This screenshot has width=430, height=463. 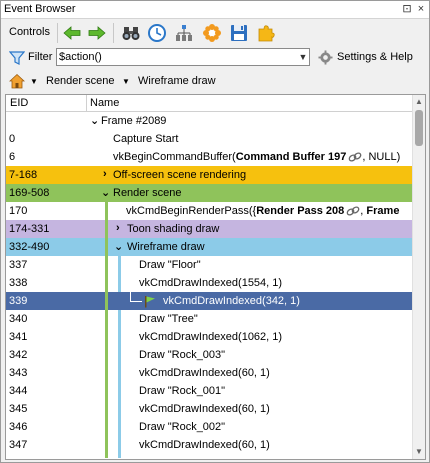 I want to click on tree-row: 0 Capture Start, so click(x=209, y=139).